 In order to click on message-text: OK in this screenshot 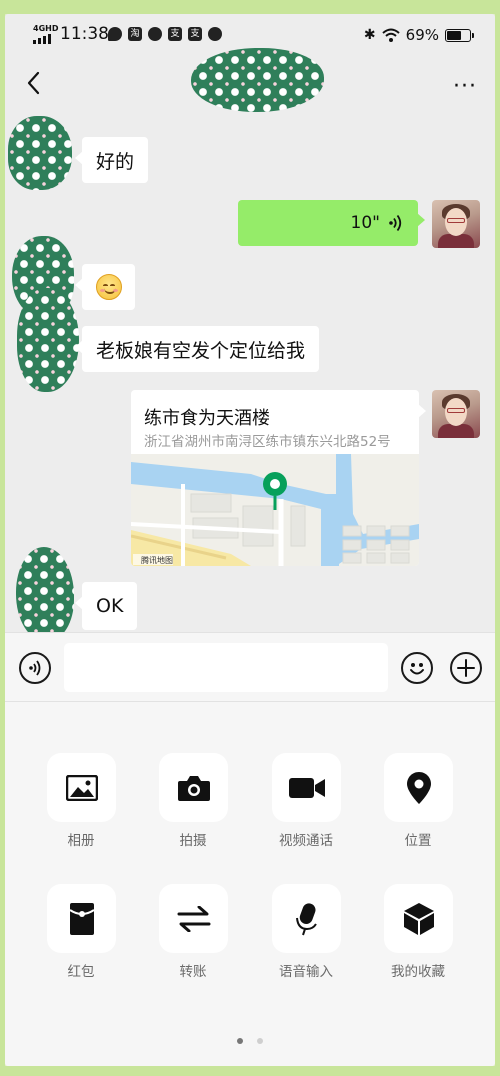, I will do `click(110, 606)`.